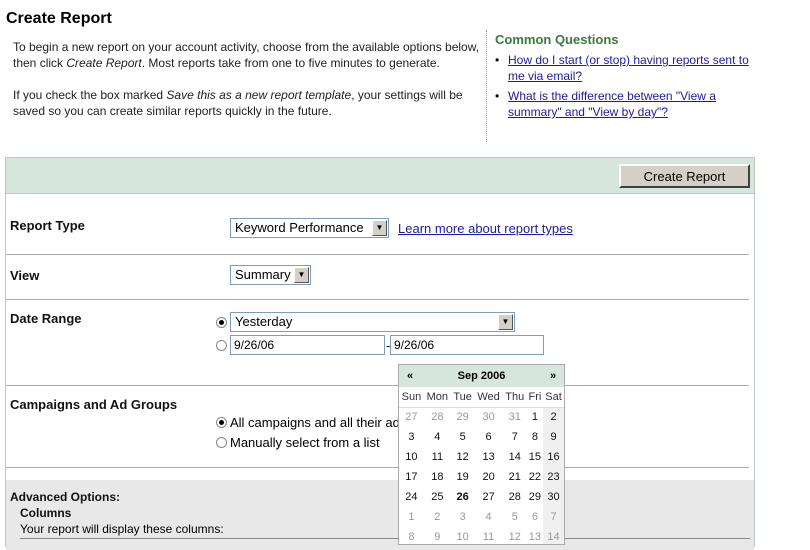  Describe the element at coordinates (553, 457) in the screenshot. I see `calendar-day: 16` at that location.